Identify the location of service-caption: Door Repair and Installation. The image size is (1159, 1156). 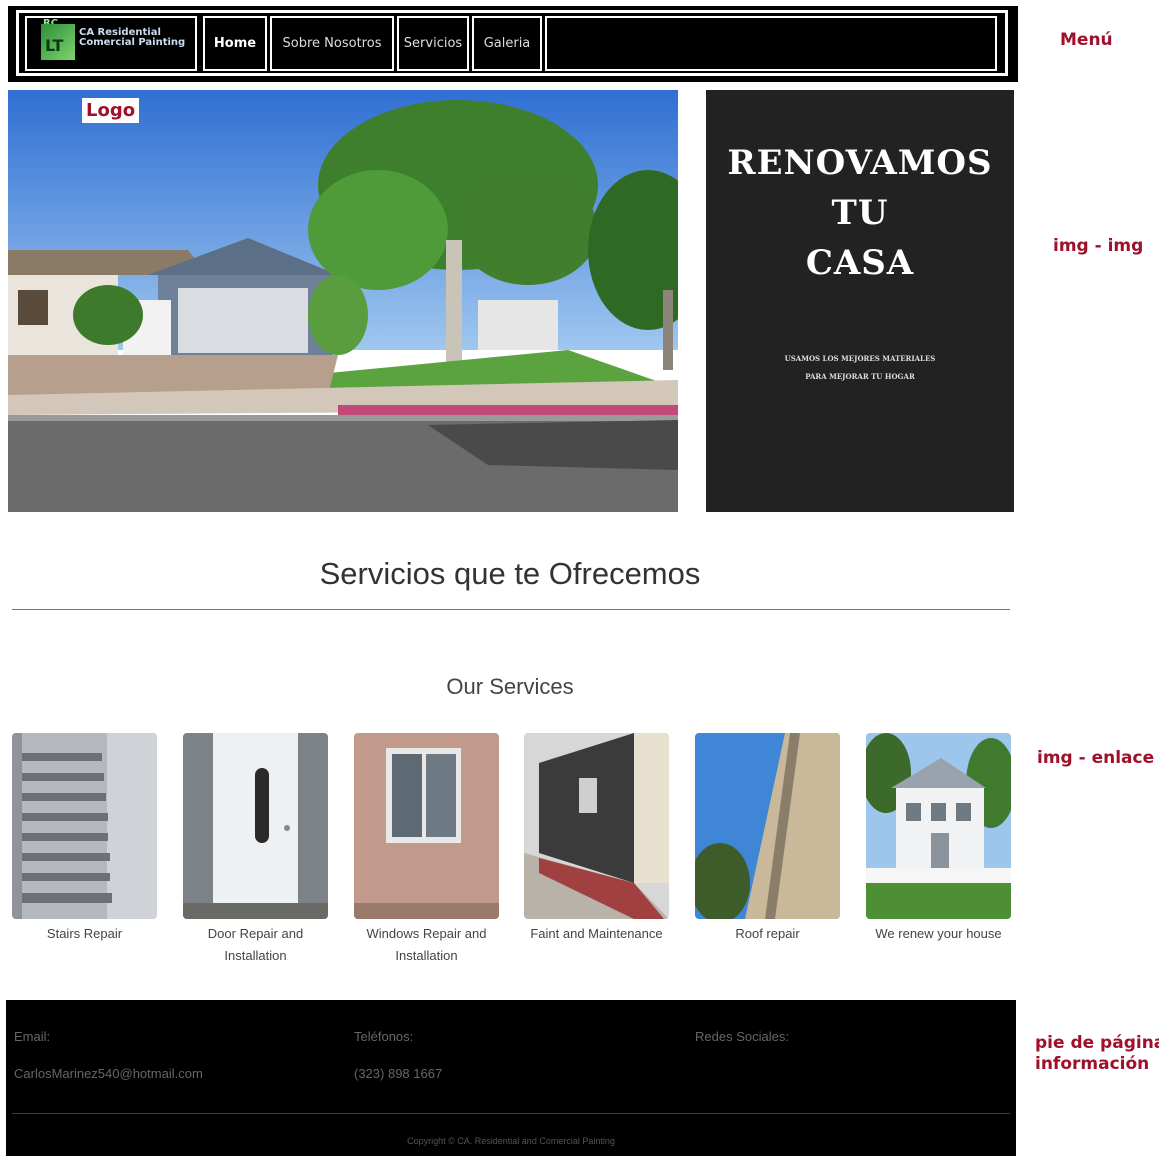
(255, 945).